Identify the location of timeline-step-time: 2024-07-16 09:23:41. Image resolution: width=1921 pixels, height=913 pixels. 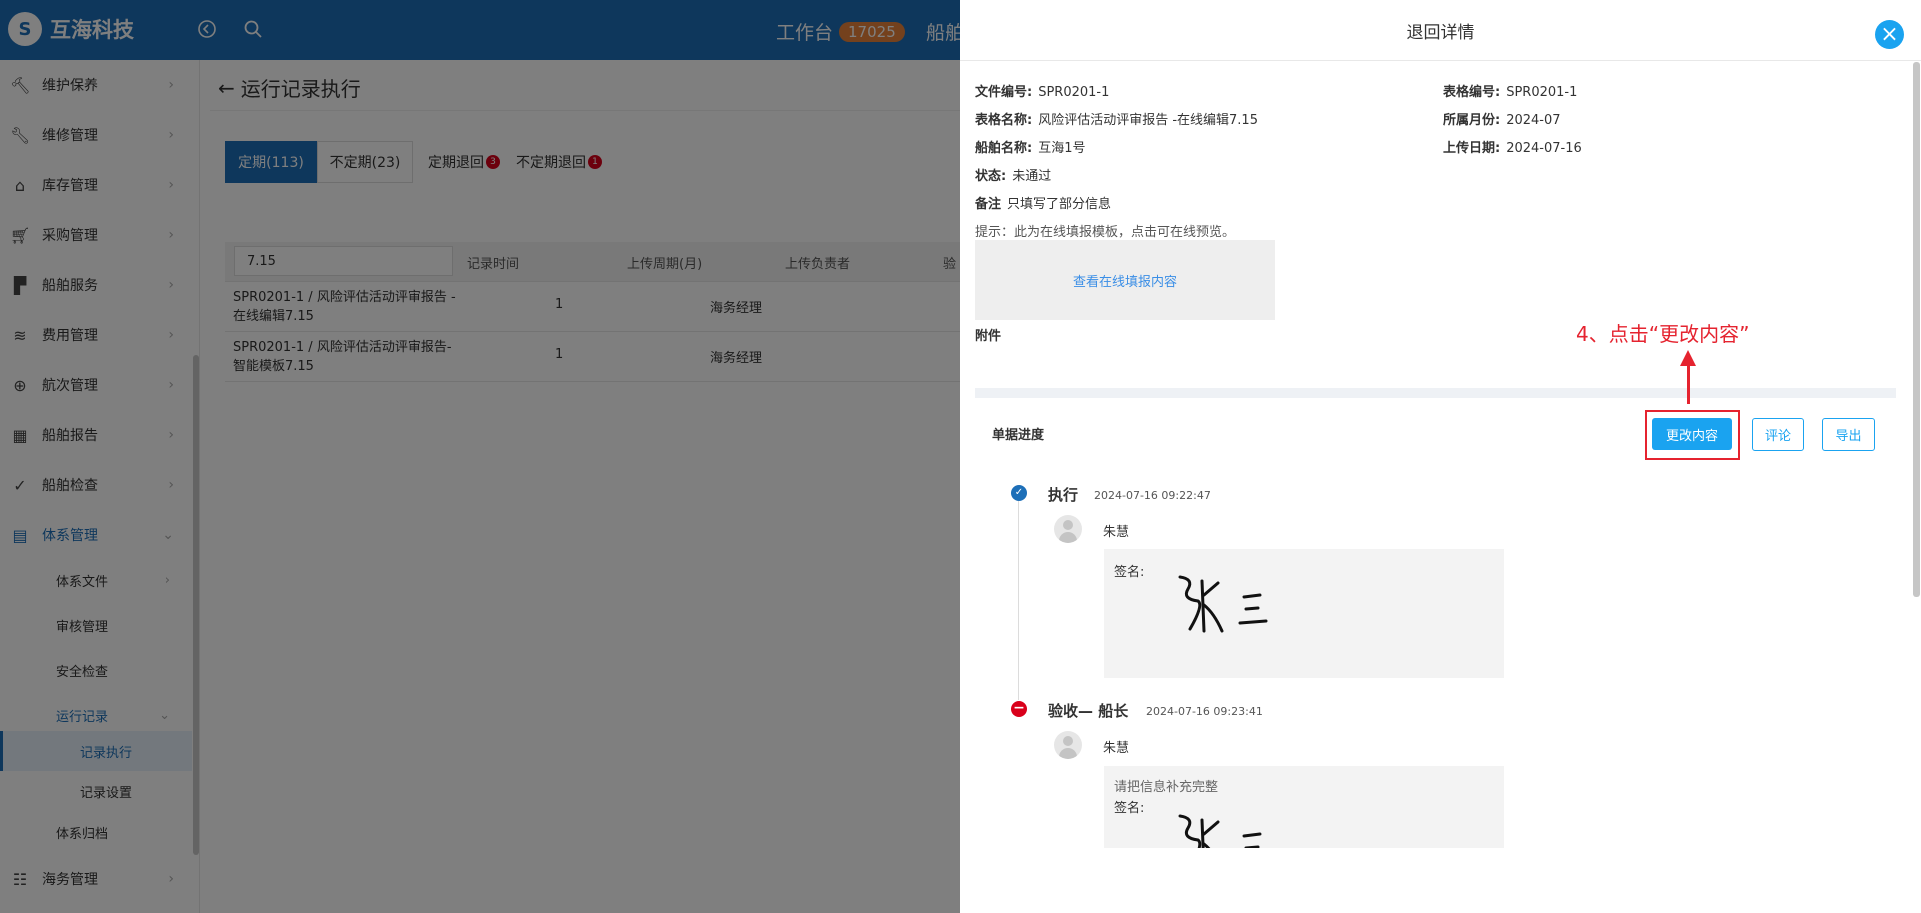
(1204, 711).